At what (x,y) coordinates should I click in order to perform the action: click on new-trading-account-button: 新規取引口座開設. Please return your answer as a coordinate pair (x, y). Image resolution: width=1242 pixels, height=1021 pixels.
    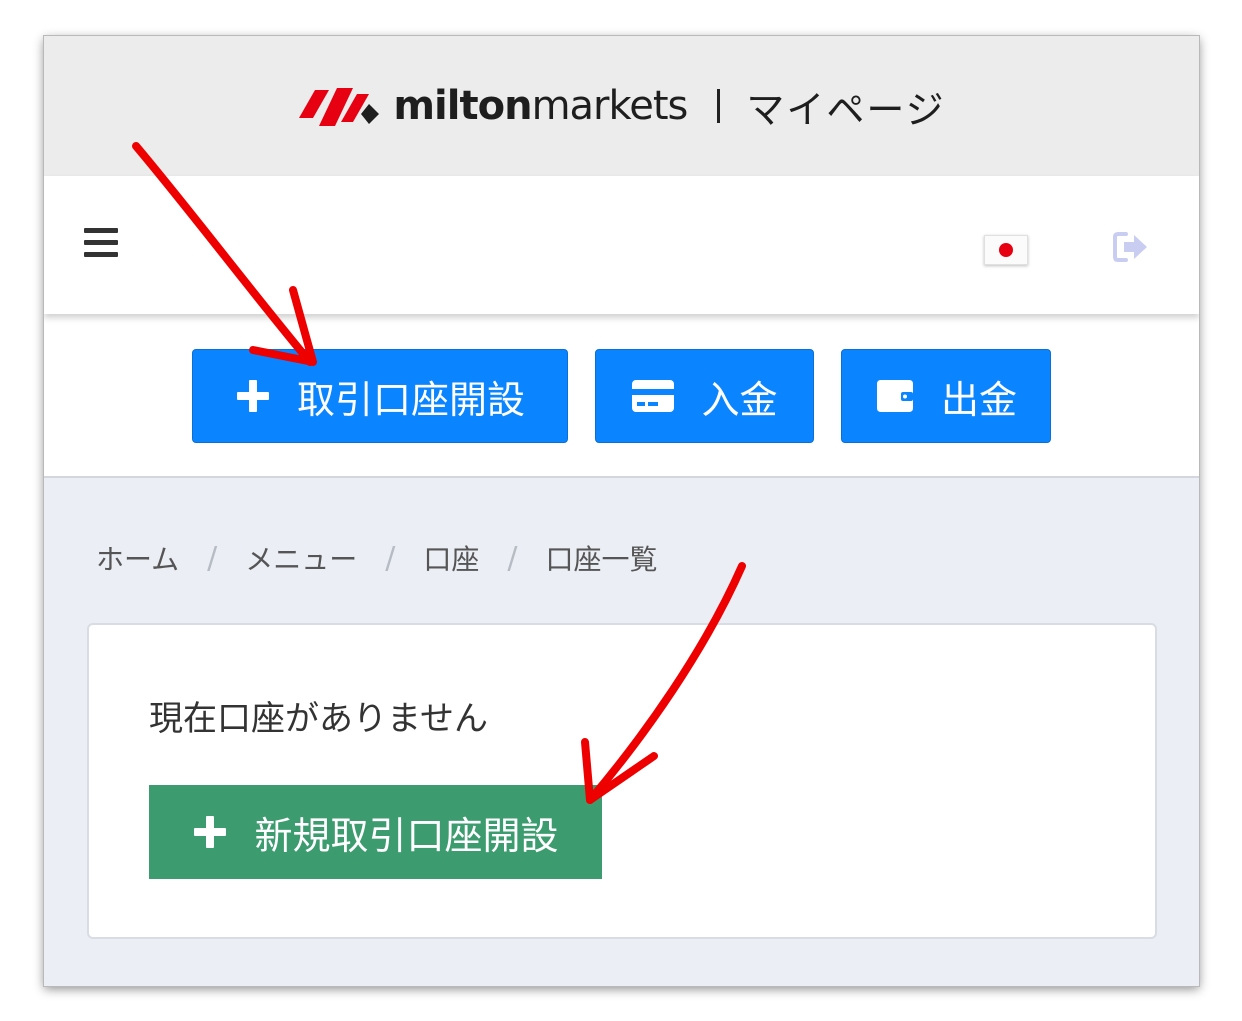
    Looking at the image, I should click on (375, 832).